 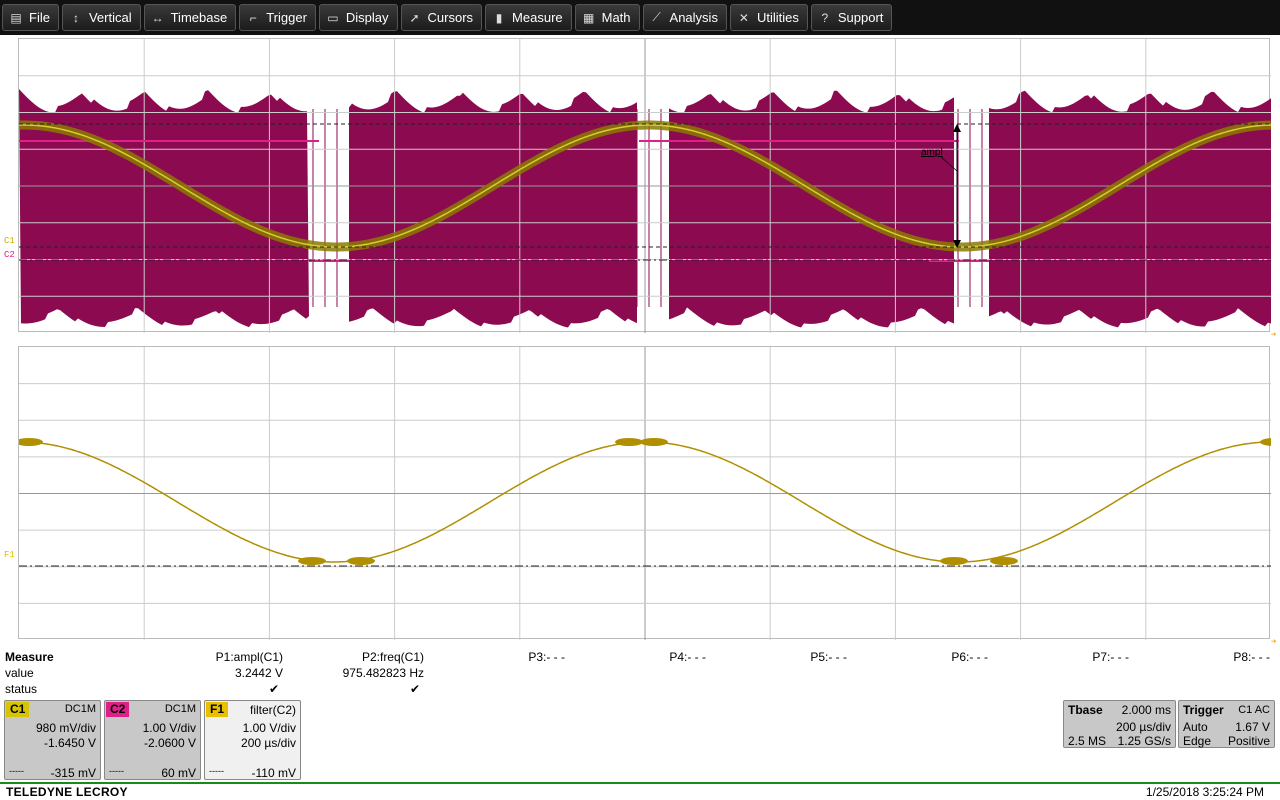 I want to click on timebase-title: Tbase, so click(x=1085, y=710).